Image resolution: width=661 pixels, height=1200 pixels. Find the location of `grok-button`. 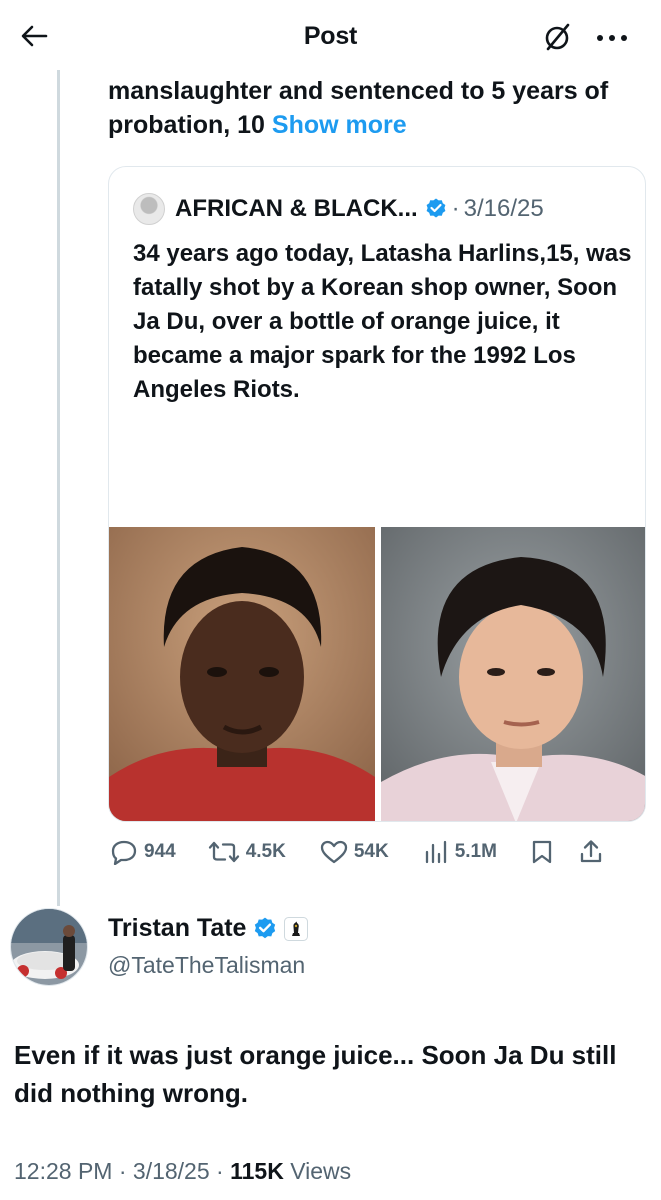

grok-button is located at coordinates (557, 39).